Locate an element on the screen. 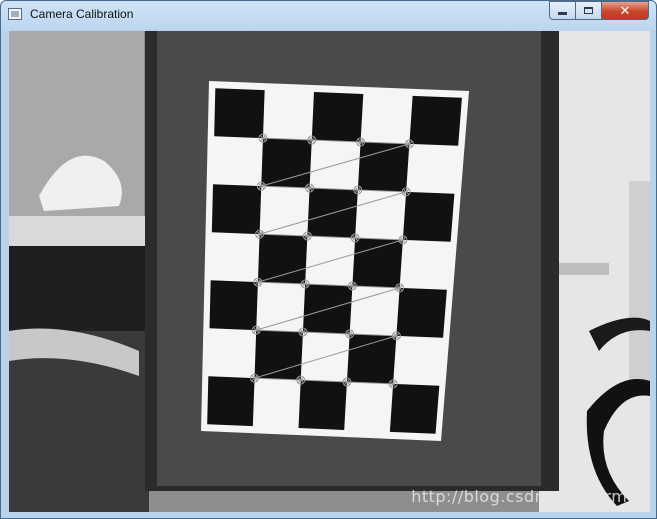 The image size is (657, 519). maximize-icon is located at coordinates (588, 10).